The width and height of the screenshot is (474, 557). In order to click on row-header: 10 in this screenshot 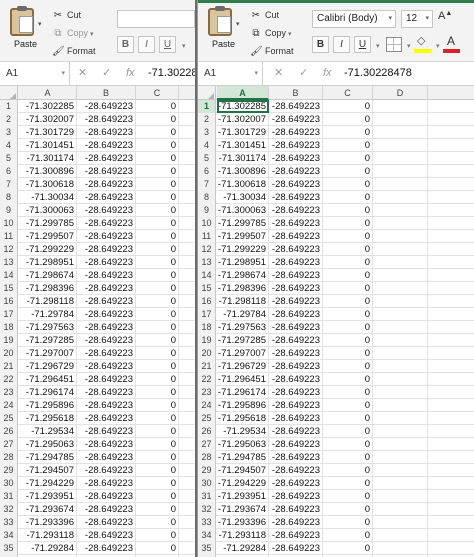, I will do `click(9, 223)`.